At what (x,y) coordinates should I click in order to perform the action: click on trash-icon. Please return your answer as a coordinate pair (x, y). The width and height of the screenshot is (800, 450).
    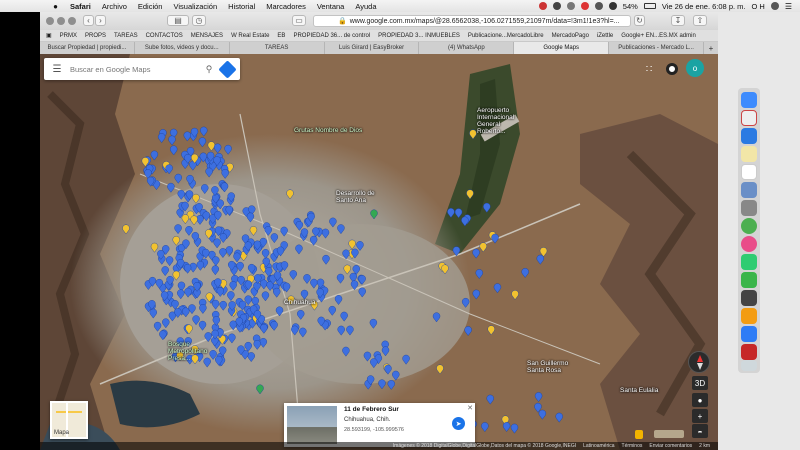
    Looking at the image, I should click on (749, 365).